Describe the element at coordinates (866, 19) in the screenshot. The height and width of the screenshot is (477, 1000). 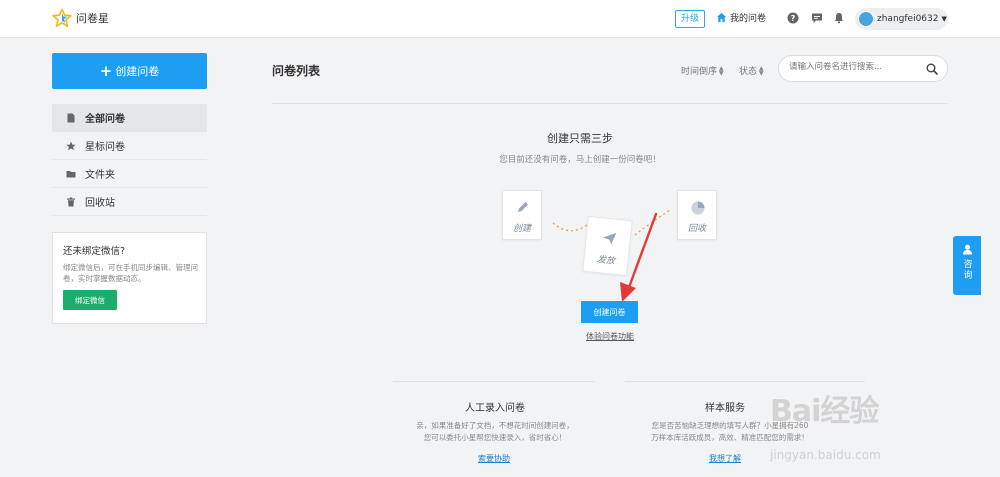
I see `avatar` at that location.